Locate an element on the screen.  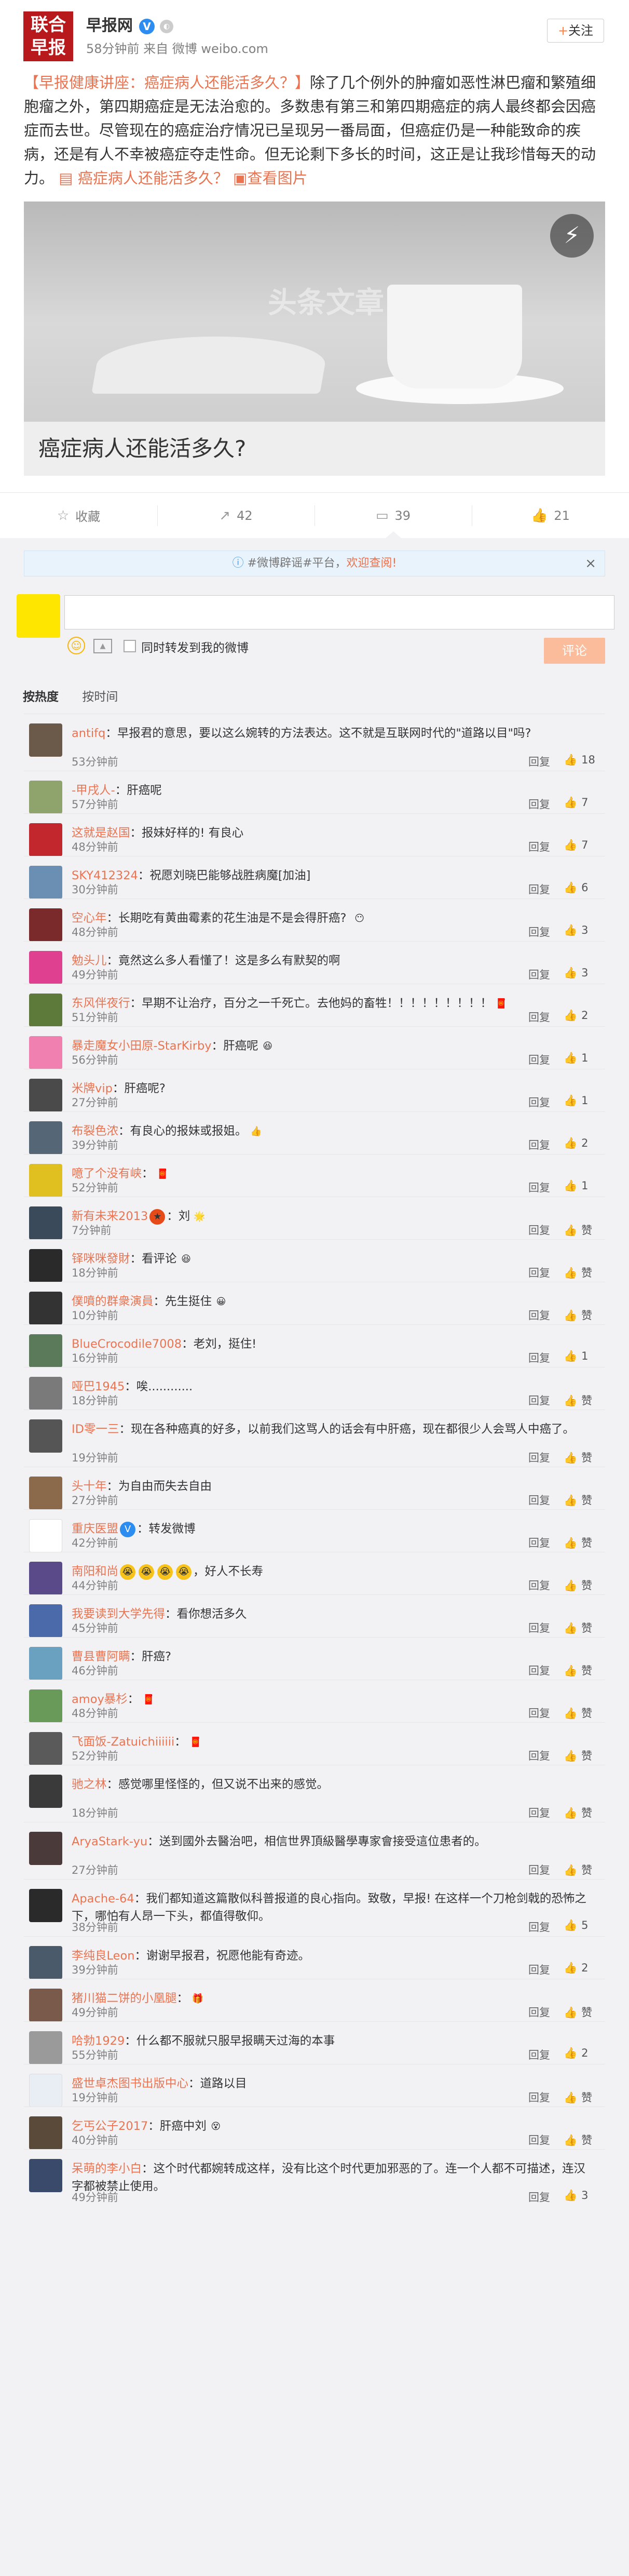
commenter-name: antifq is located at coordinates (88, 734).